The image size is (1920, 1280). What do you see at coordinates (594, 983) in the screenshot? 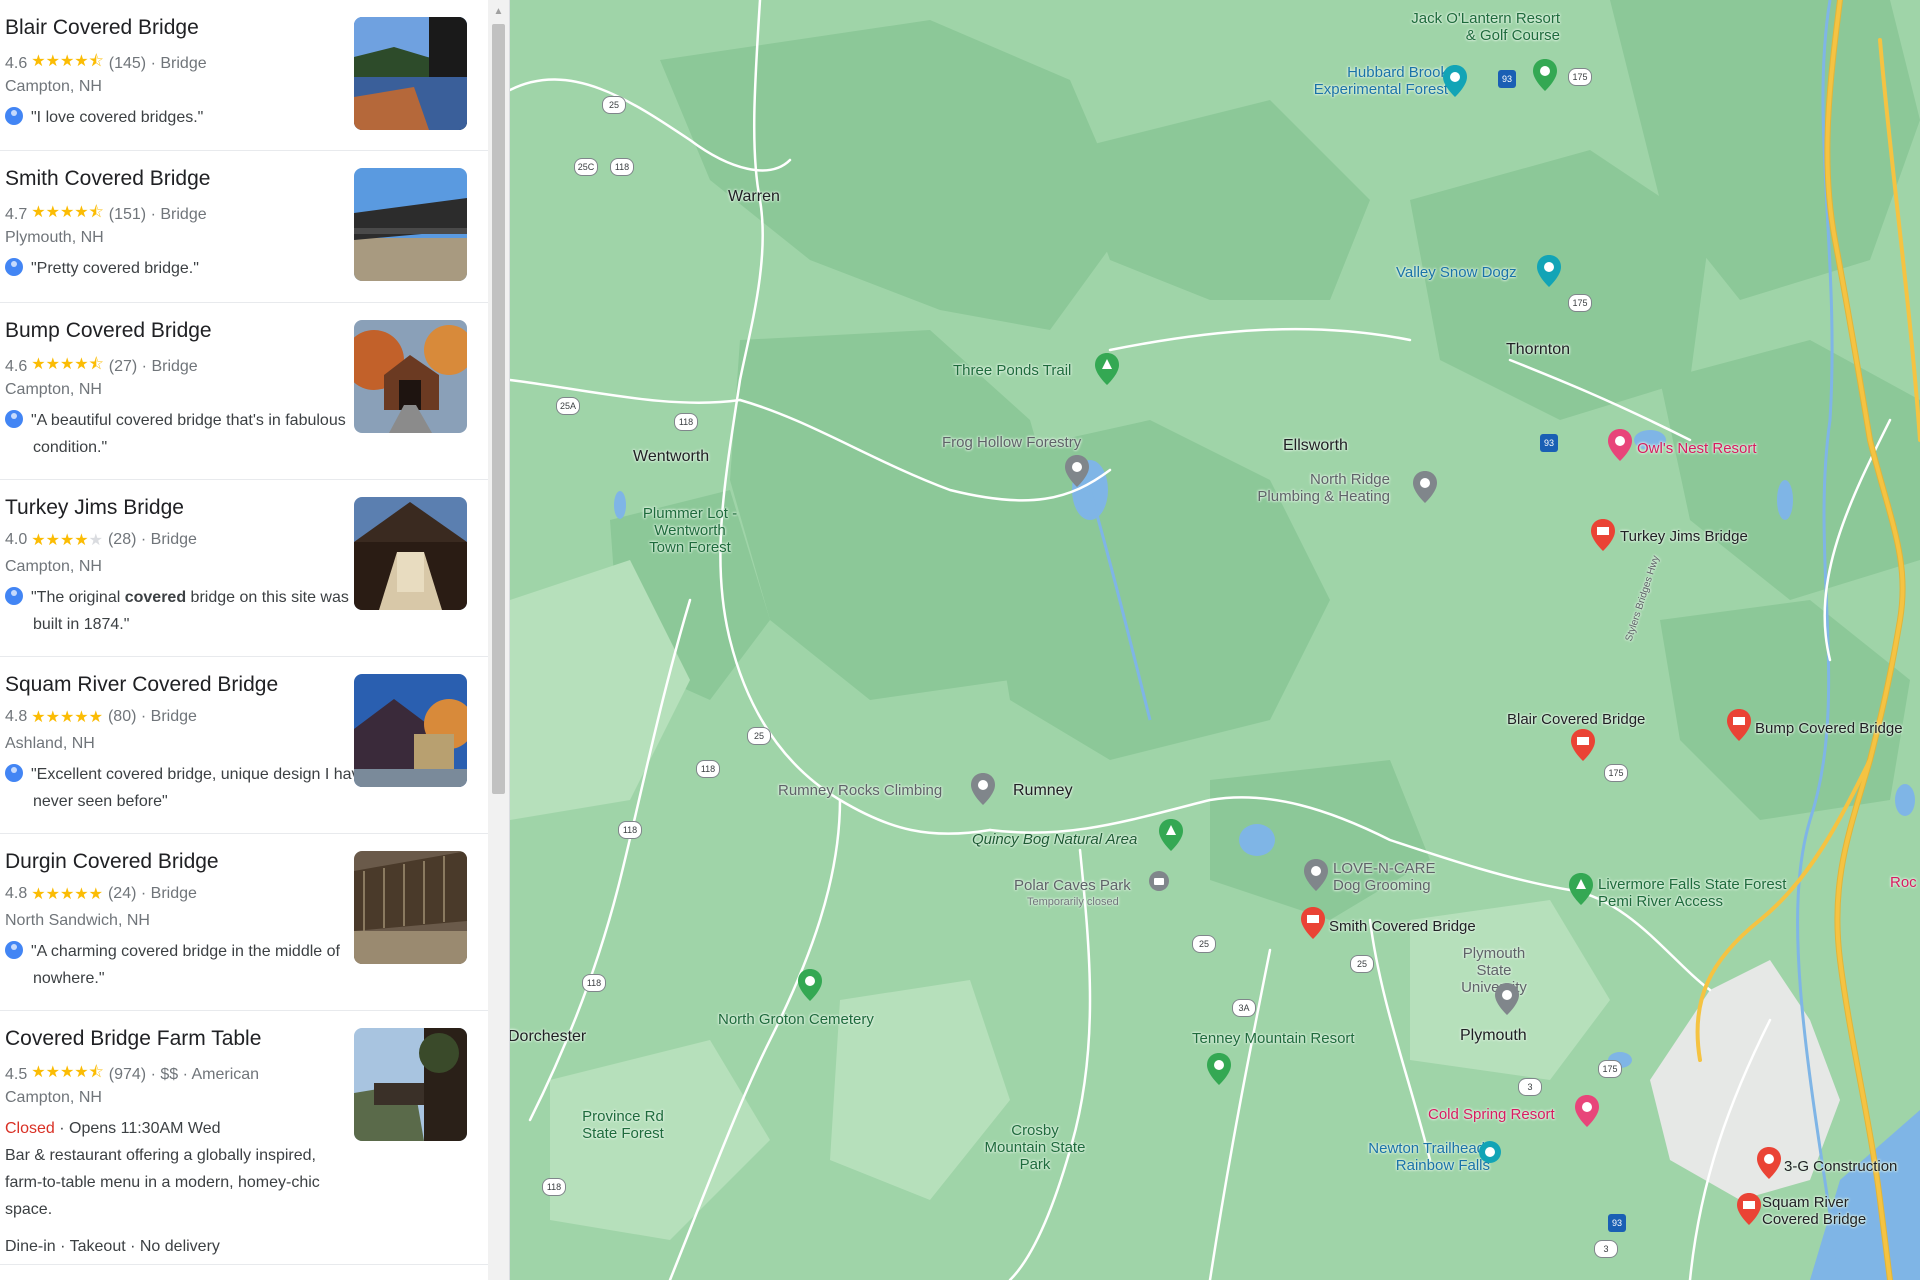
I see `route-shield-118-e: 118` at bounding box center [594, 983].